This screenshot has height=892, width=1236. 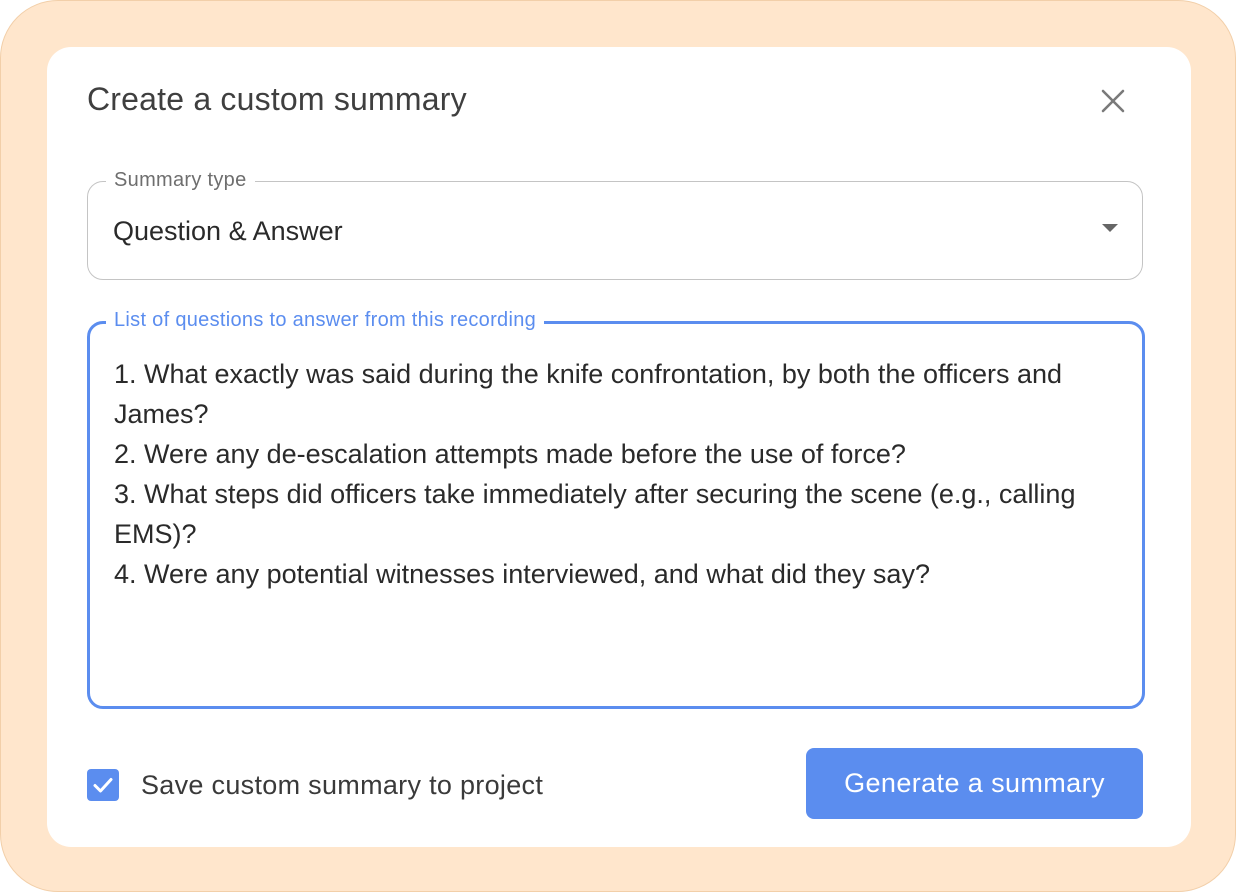 I want to click on save-to-project-option: Save custom summary to project, so click(x=315, y=785).